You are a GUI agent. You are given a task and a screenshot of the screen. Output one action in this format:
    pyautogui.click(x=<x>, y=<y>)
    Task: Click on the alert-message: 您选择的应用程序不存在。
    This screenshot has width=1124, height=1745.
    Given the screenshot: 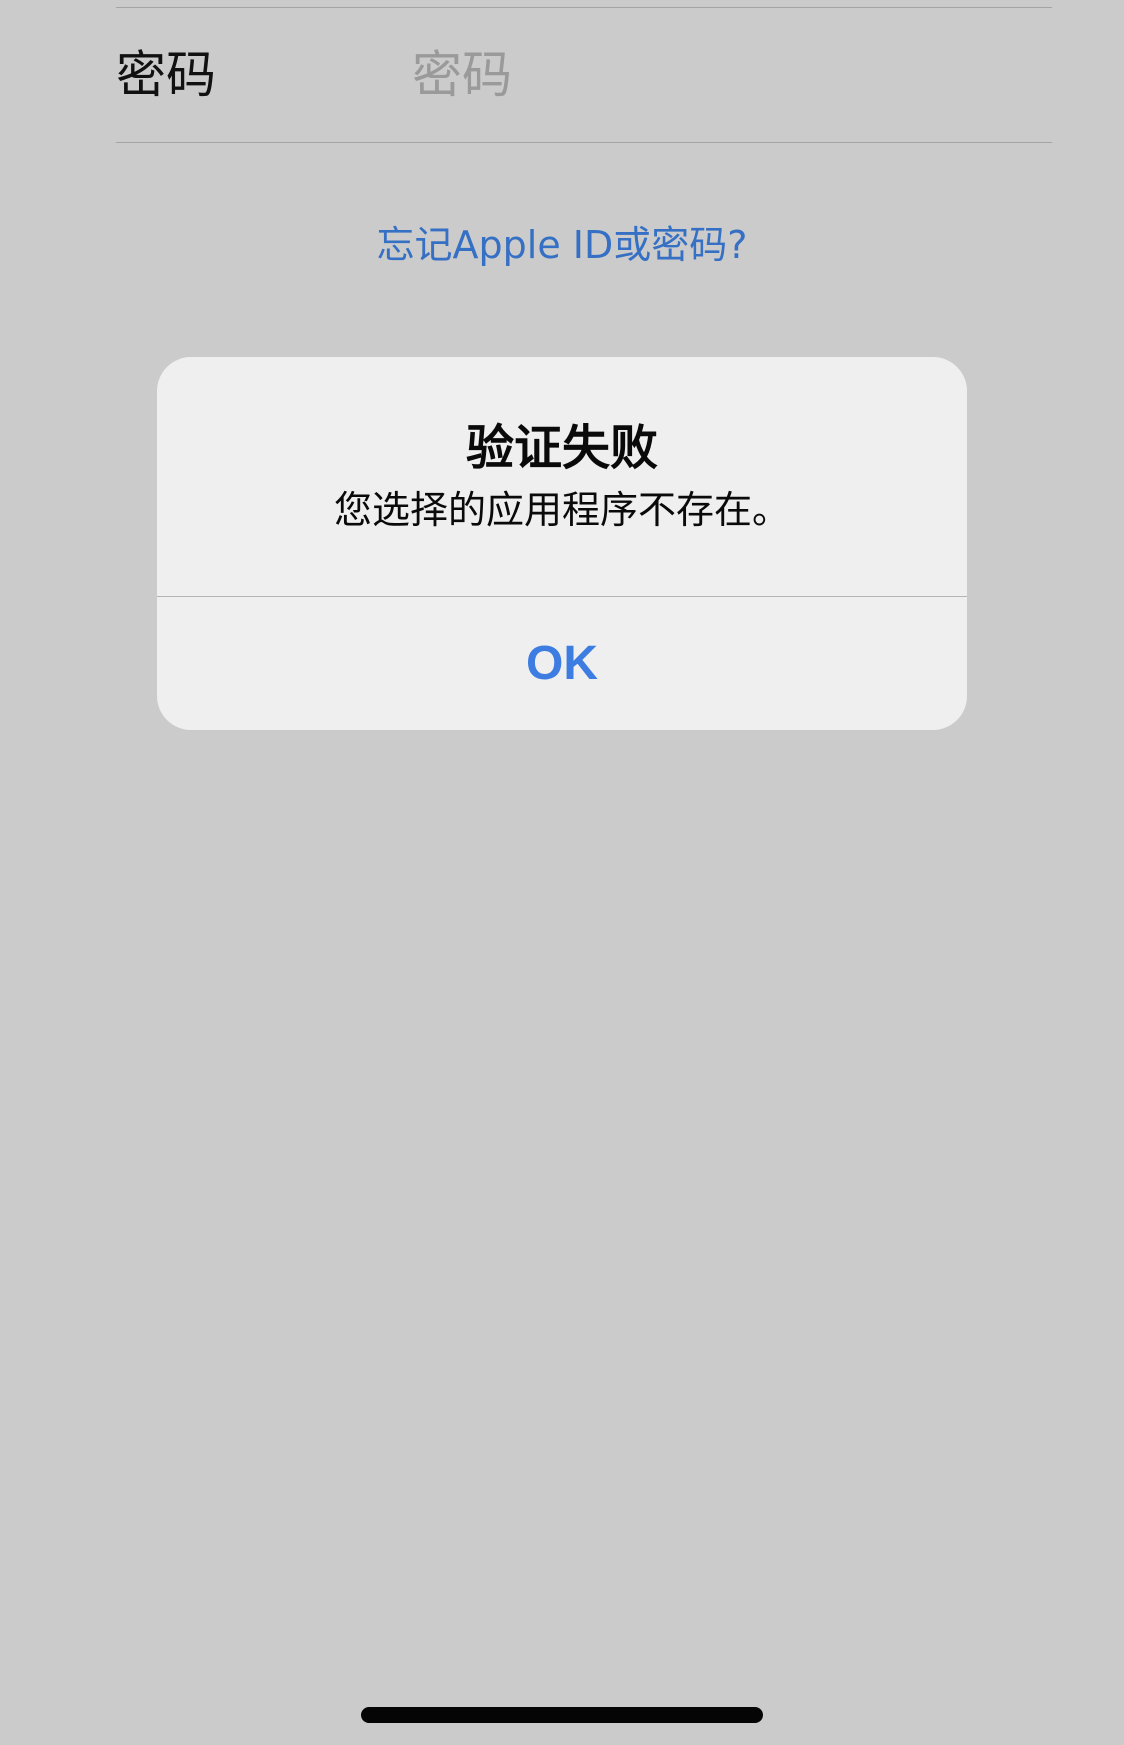 What is the action you would take?
    pyautogui.click(x=561, y=510)
    